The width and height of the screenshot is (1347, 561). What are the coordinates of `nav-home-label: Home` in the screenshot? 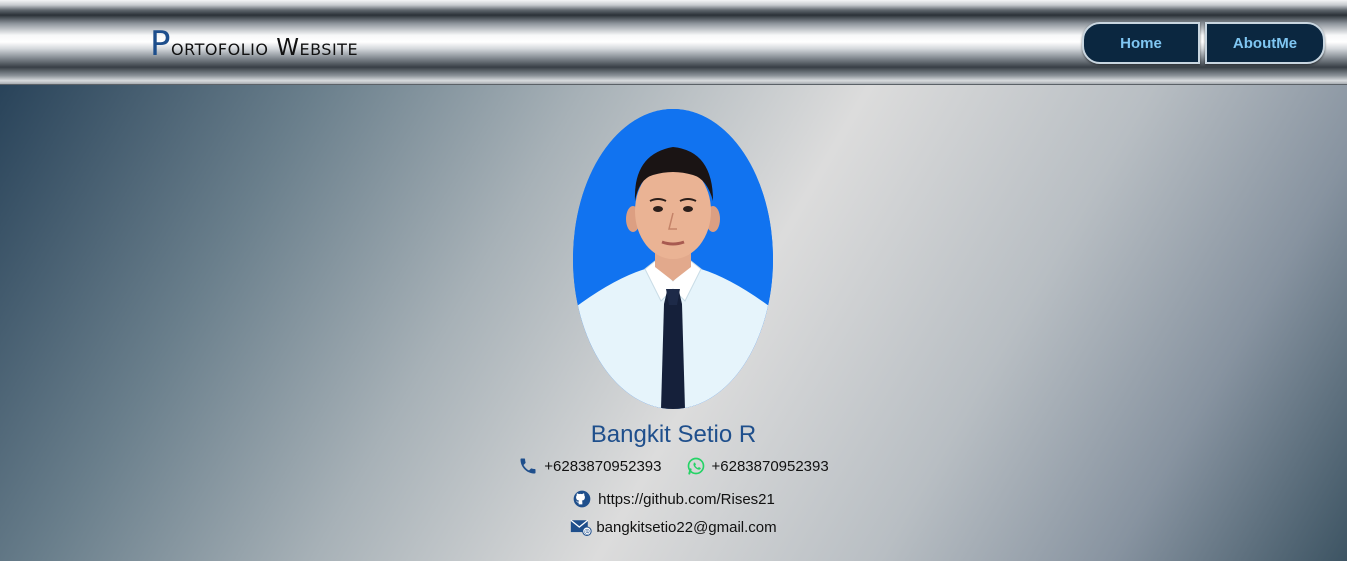 It's located at (1141, 43).